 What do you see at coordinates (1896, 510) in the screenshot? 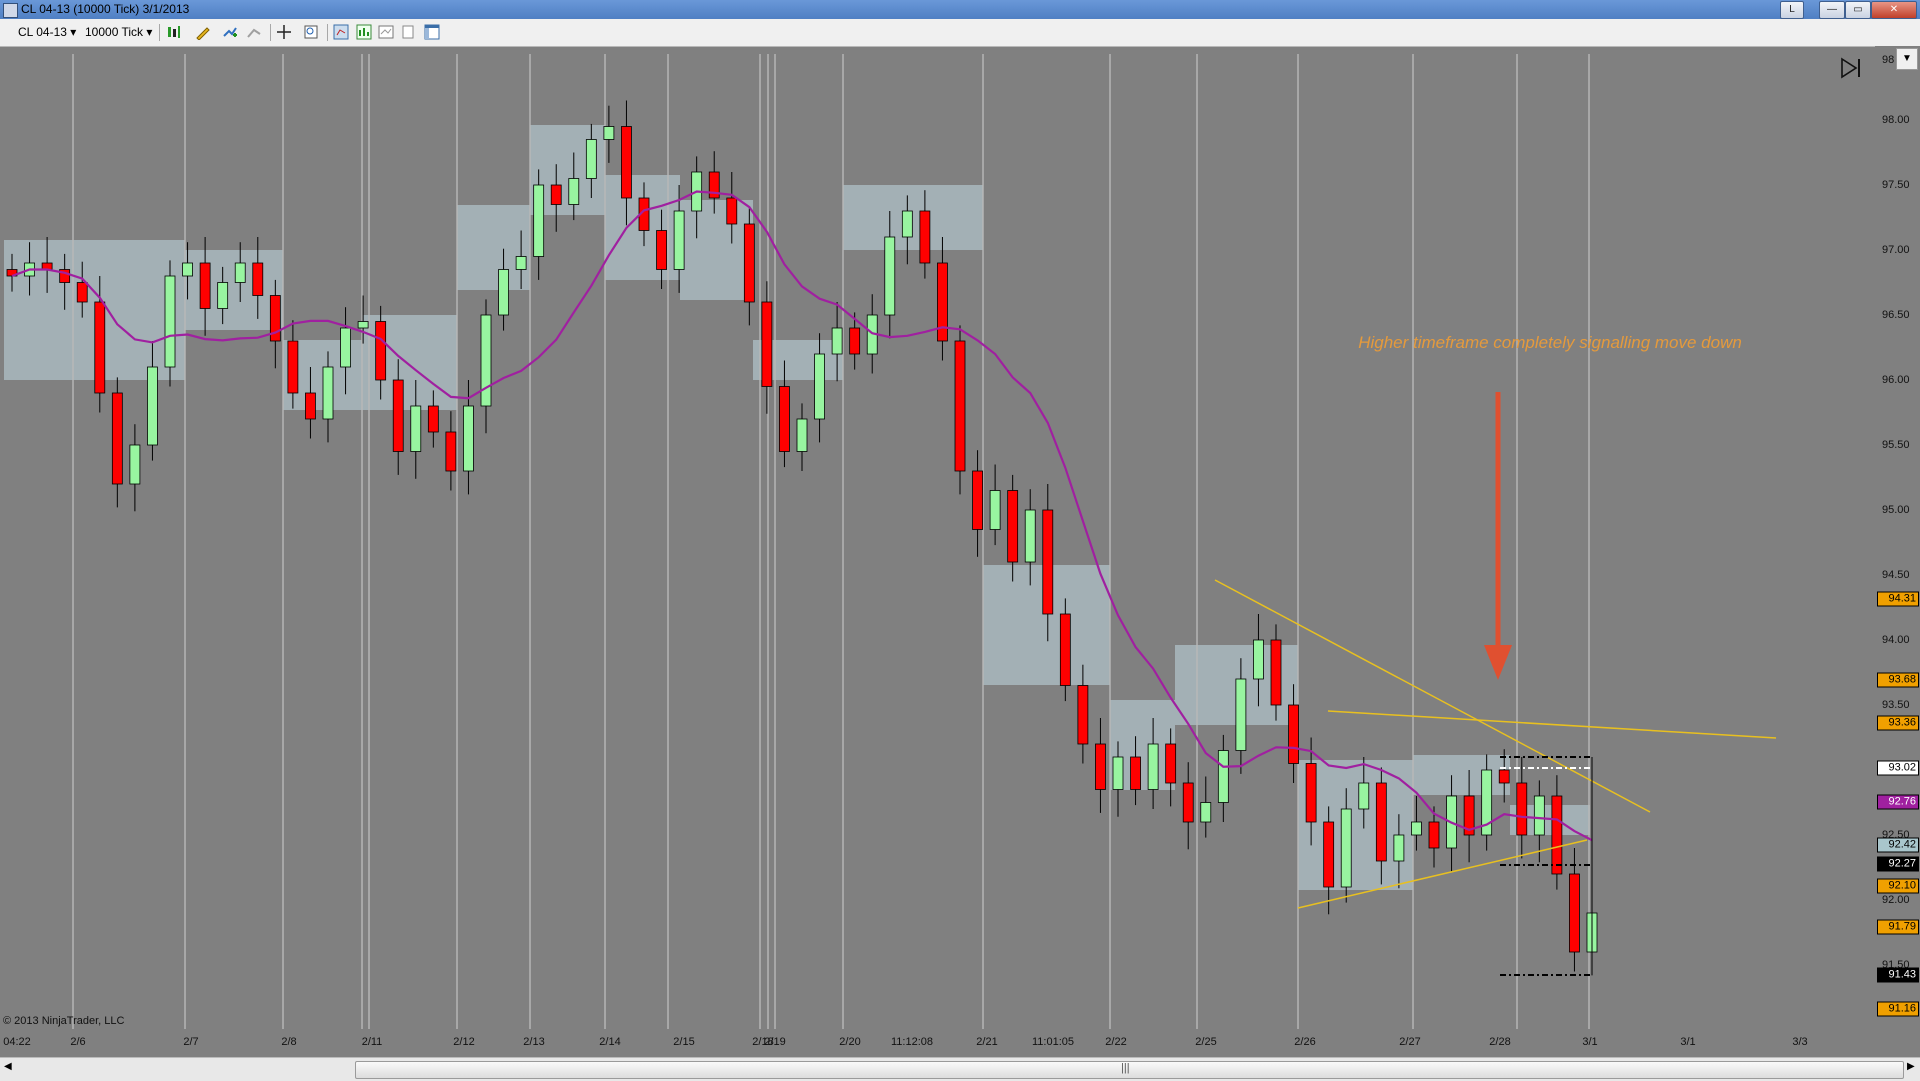
I see `price-tick-label: 95.00` at bounding box center [1896, 510].